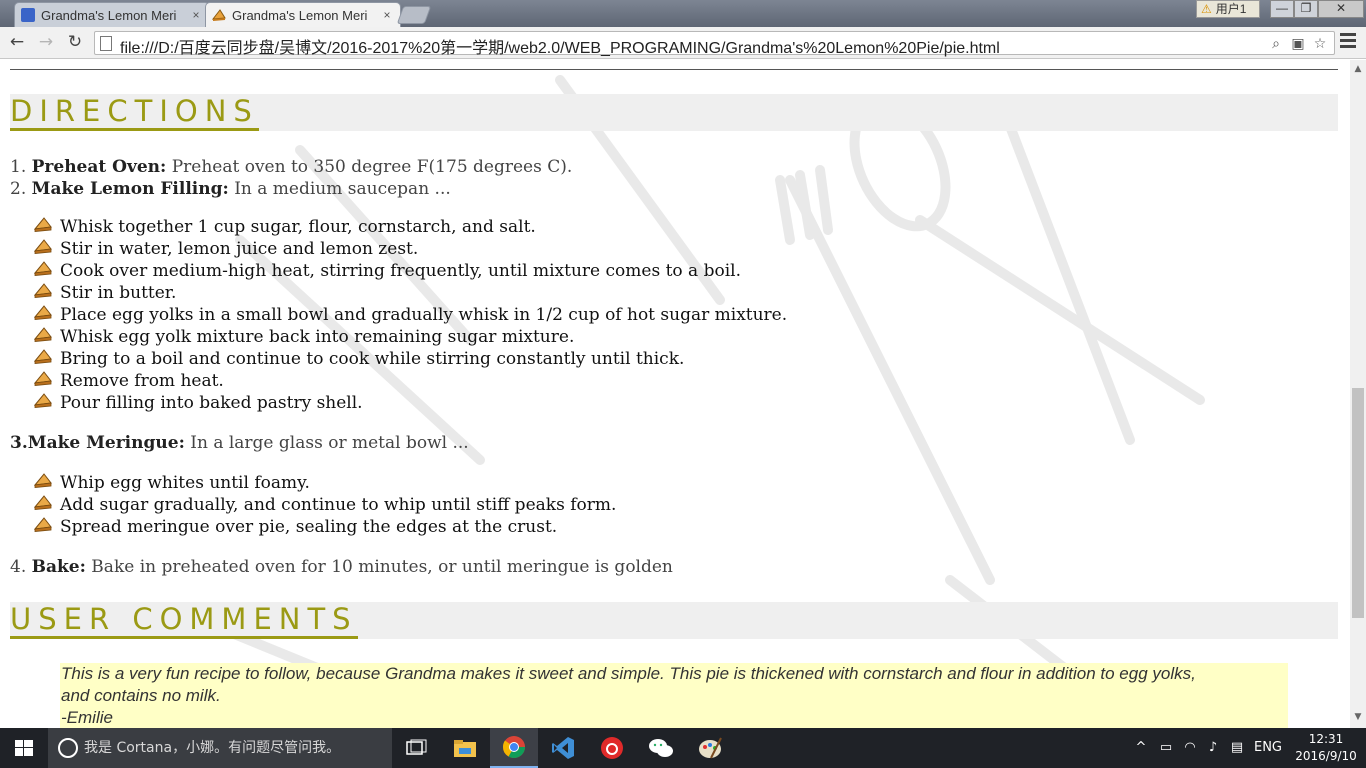 This screenshot has height=768, width=1366. What do you see at coordinates (212, 748) in the screenshot?
I see `search-placeholder: 我是 Cortana，小娜。有问题尽管问我。` at bounding box center [212, 748].